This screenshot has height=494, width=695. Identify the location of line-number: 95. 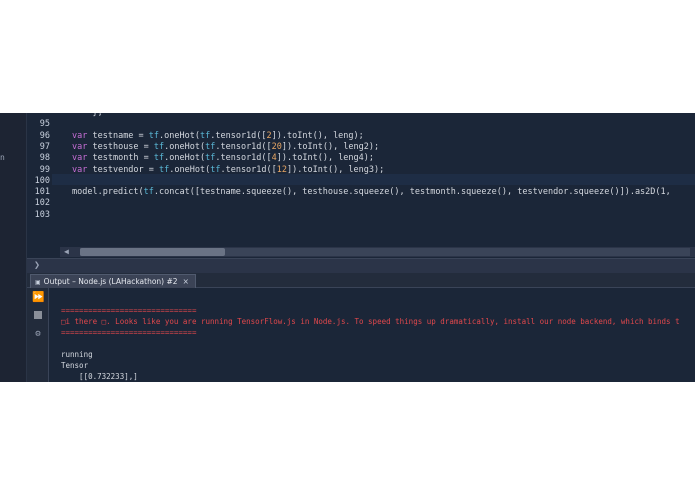
(44, 124).